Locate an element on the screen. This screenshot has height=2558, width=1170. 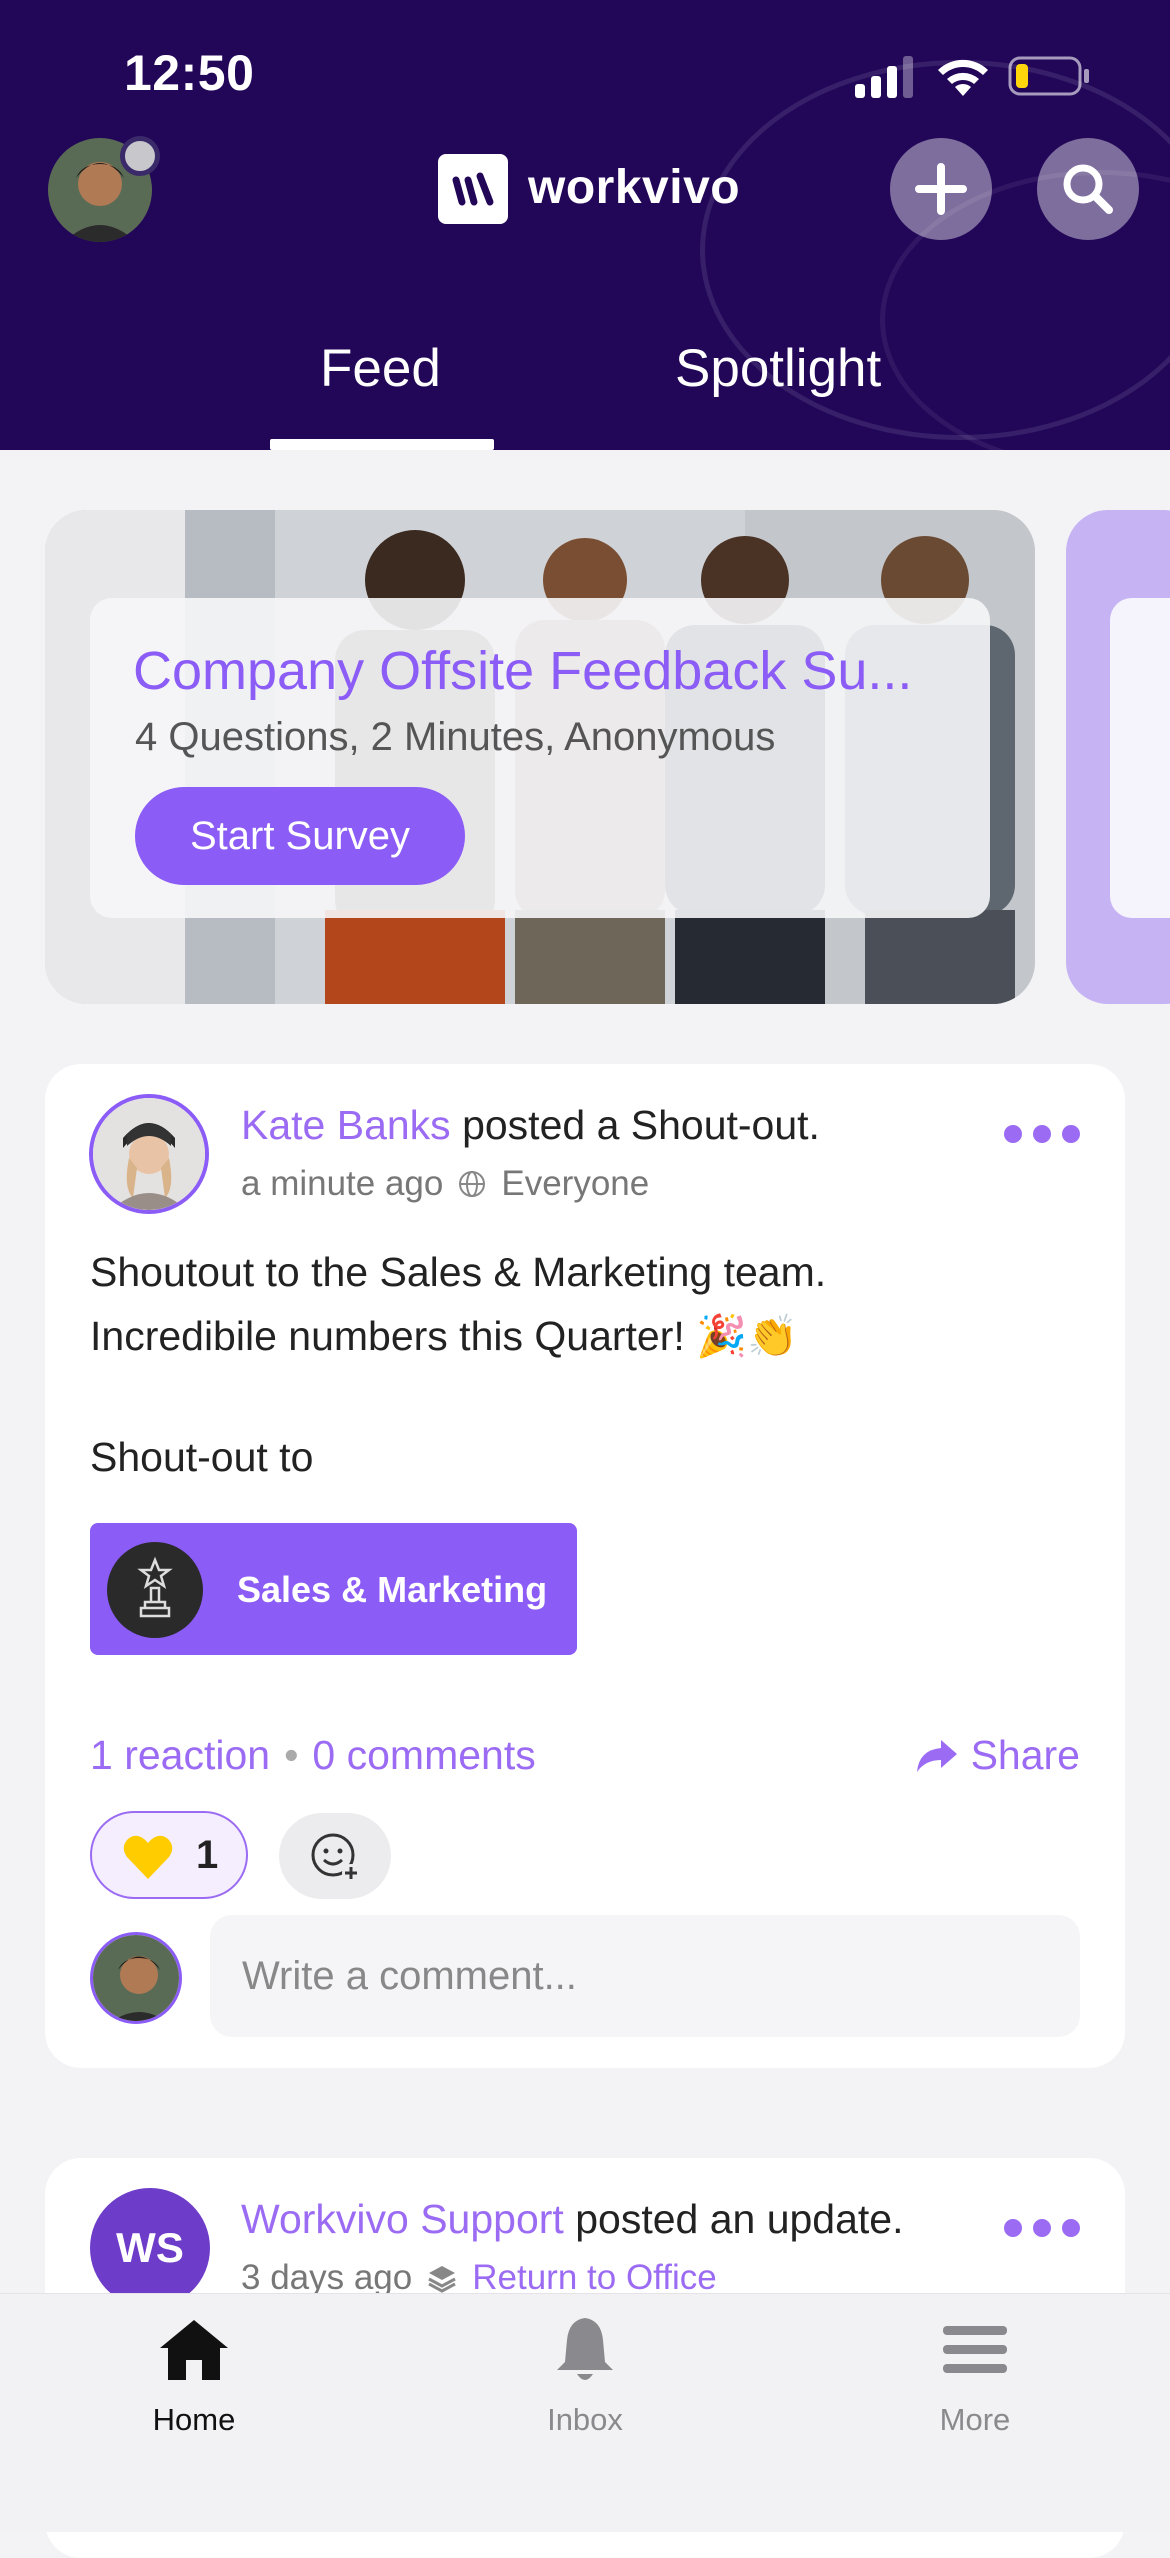
search-icon is located at coordinates (1088, 189).